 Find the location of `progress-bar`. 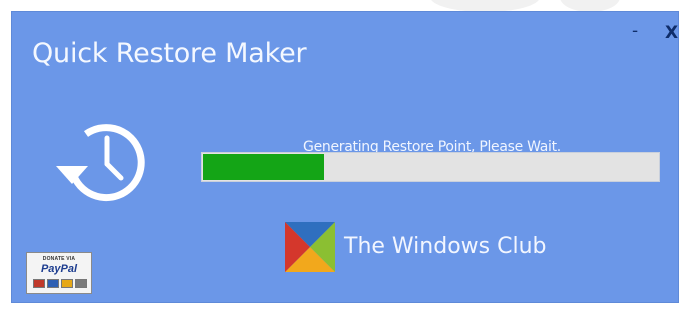

progress-bar is located at coordinates (430, 167).